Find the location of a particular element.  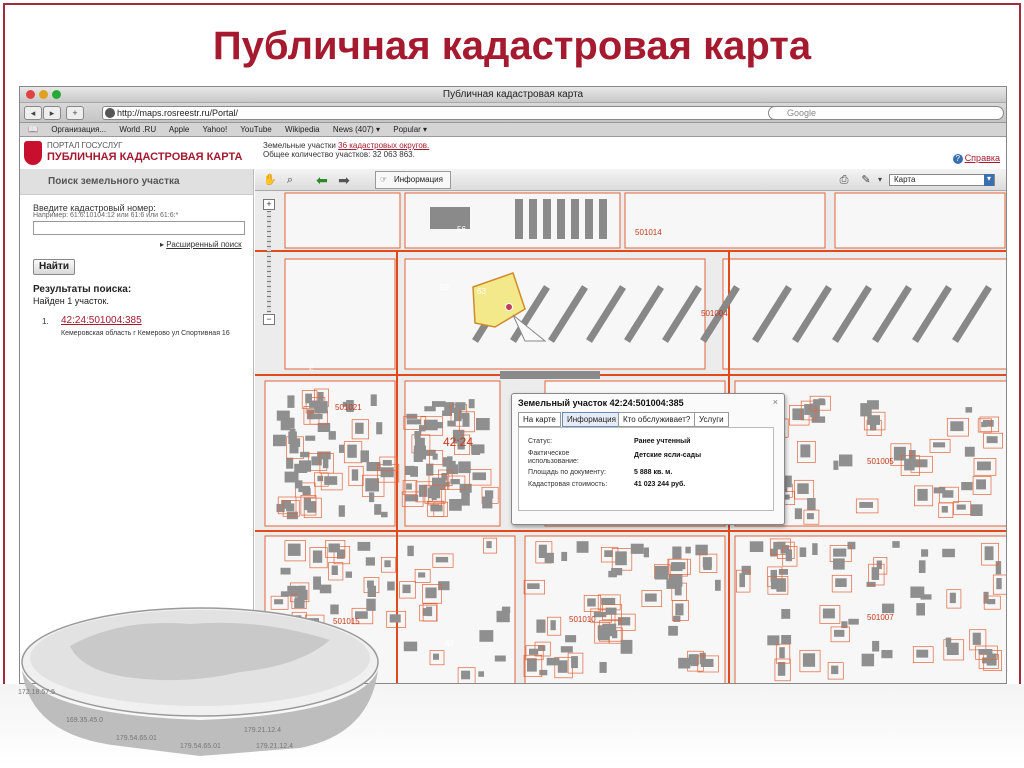

layer-select: Карта is located at coordinates (942, 180).